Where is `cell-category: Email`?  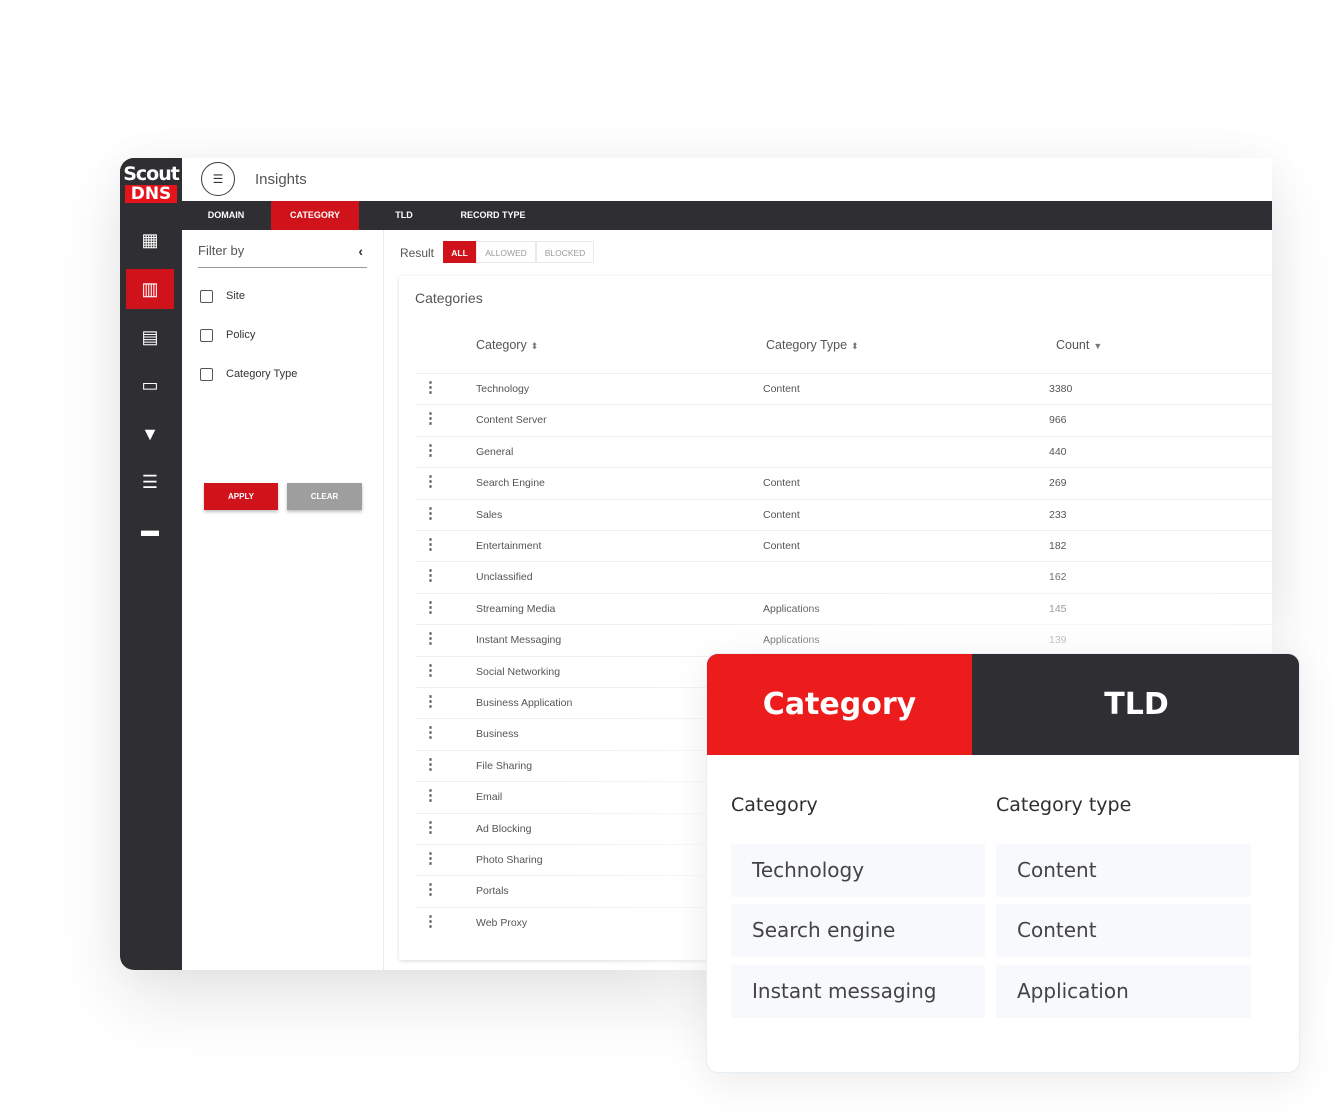
cell-category: Email is located at coordinates (489, 797).